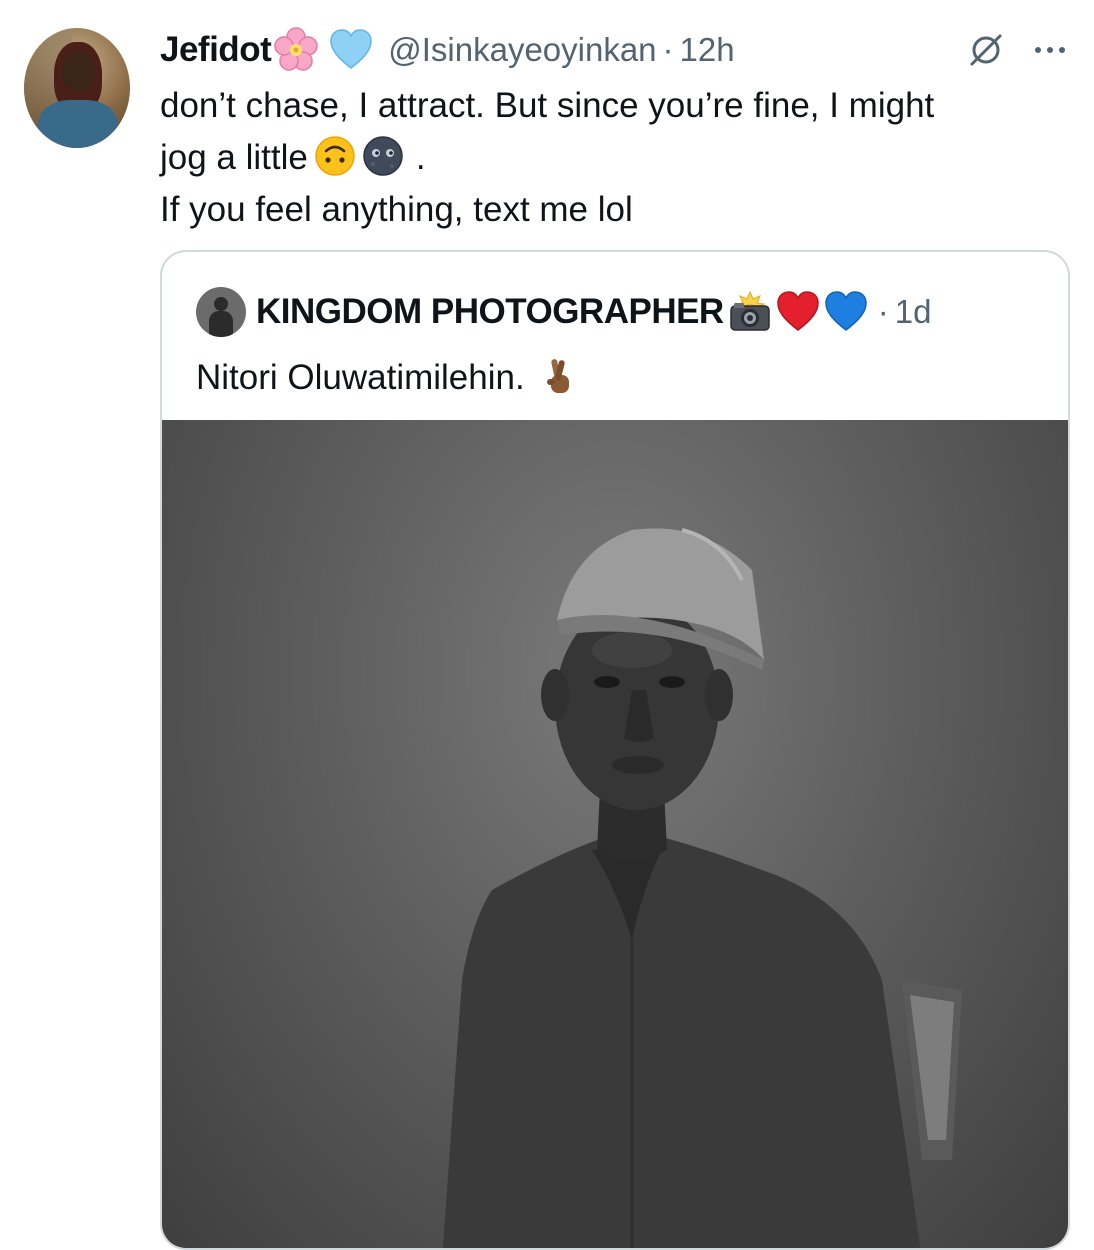 This screenshot has height=1250, width=1094. I want to click on quoted-author-display-name: KINGDOM PHOTOGRAPHER, so click(490, 312).